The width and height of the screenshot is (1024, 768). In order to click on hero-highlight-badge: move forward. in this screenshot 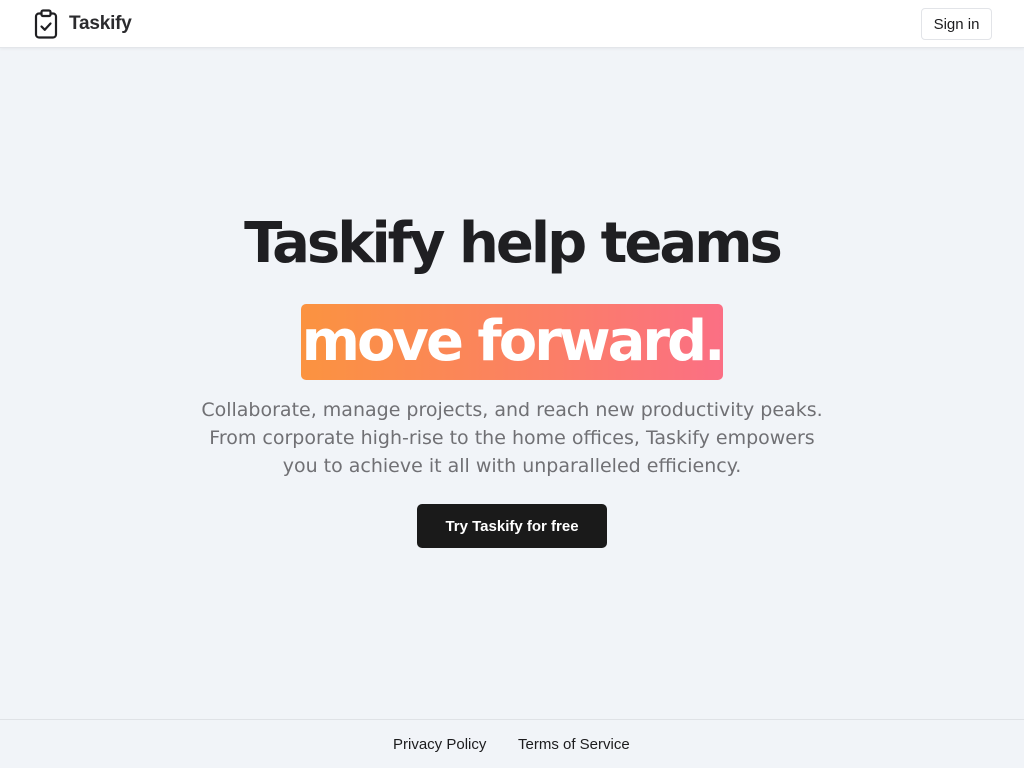, I will do `click(513, 342)`.